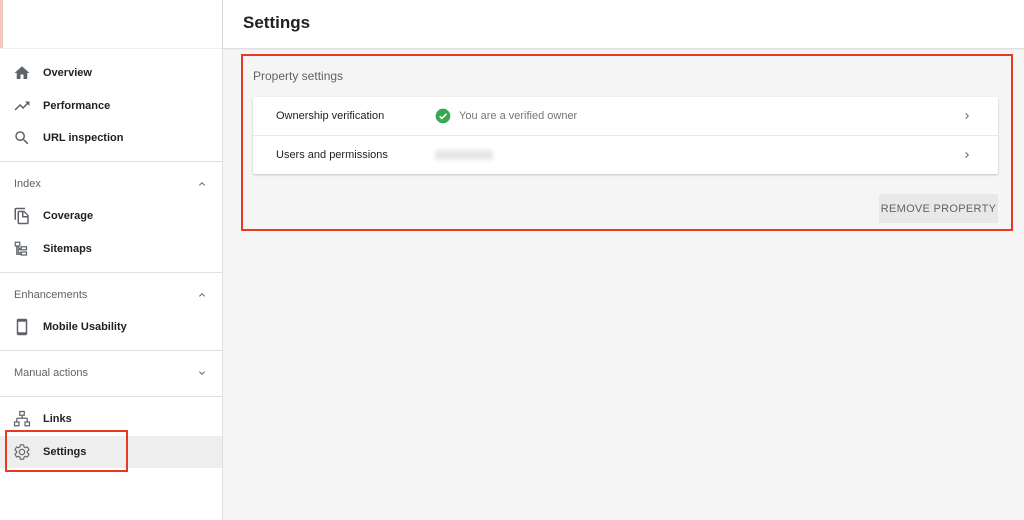 This screenshot has height=520, width=1024. What do you see at coordinates (111, 295) in the screenshot?
I see `section-enhancements: Enhancements` at bounding box center [111, 295].